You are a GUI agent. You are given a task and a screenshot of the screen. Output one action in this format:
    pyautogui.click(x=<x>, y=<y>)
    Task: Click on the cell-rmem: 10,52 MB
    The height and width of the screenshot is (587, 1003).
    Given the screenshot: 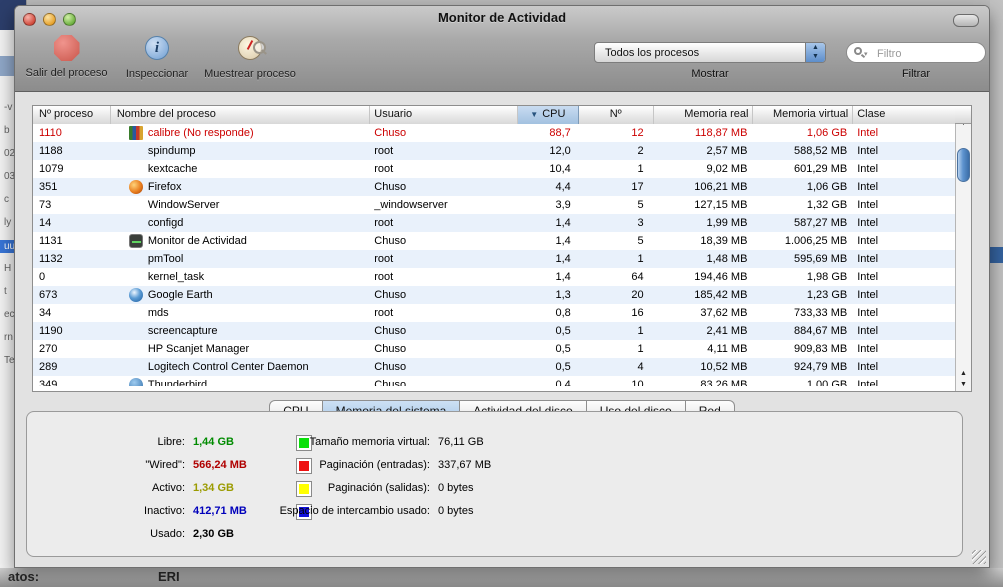 What is the action you would take?
    pyautogui.click(x=724, y=367)
    